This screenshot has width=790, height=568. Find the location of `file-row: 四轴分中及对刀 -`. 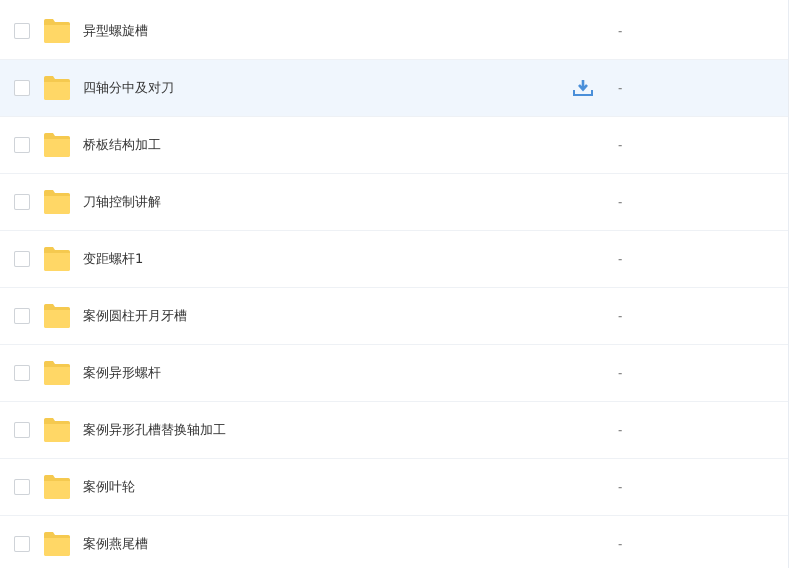

file-row: 四轴分中及对刀 - is located at coordinates (394, 88).